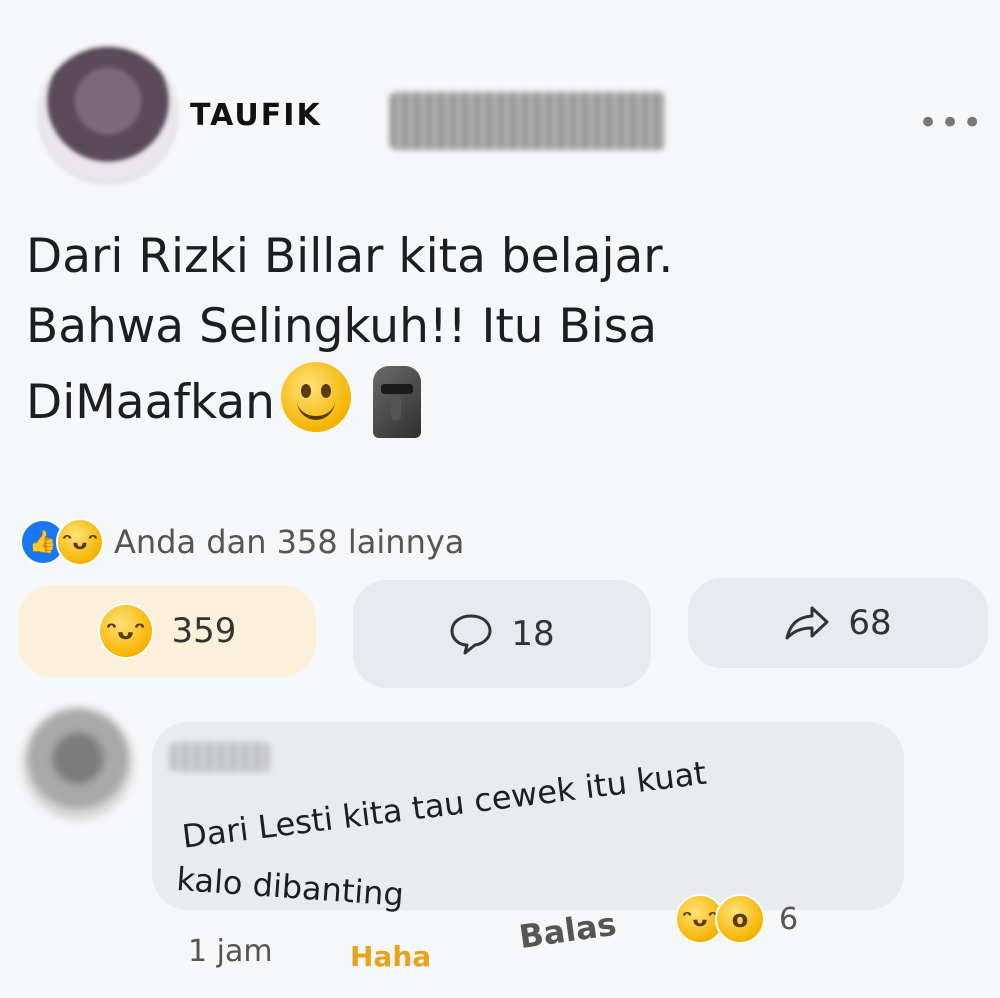  I want to click on haha-icon: ᵔᴗᵔ, so click(125, 631).